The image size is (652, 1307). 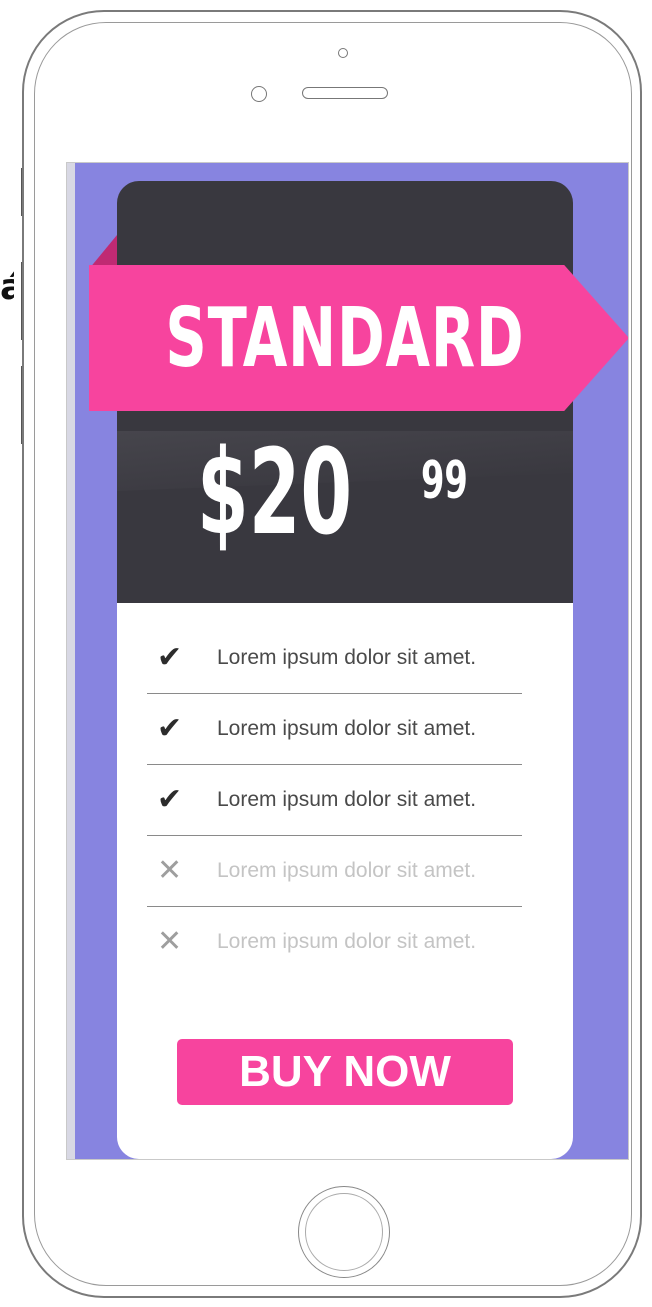 What do you see at coordinates (259, 94) in the screenshot?
I see `sensor-icon` at bounding box center [259, 94].